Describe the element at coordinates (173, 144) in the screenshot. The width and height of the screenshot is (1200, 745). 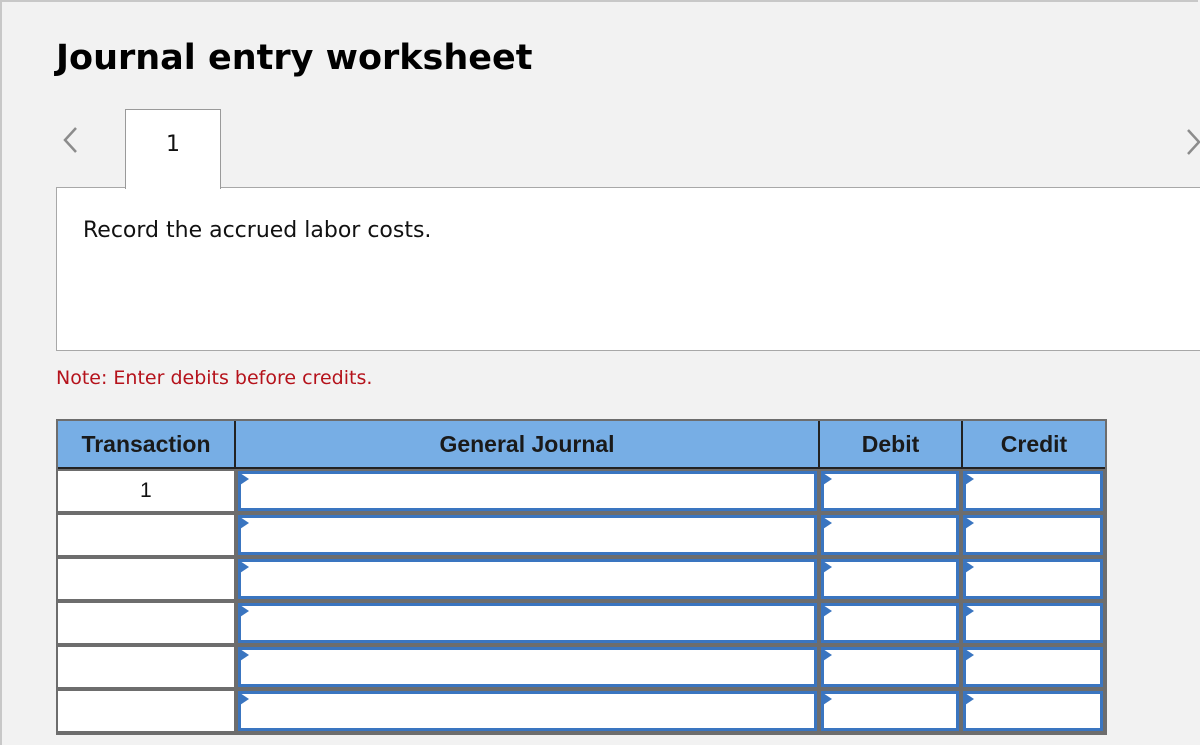
I see `tab-label: 1` at that location.